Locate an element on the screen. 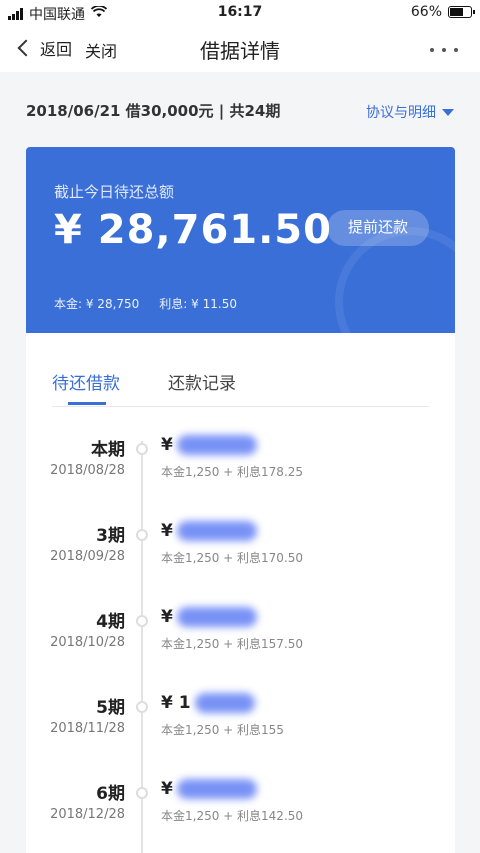 The height and width of the screenshot is (853, 480). tab-divider is located at coordinates (240, 406).